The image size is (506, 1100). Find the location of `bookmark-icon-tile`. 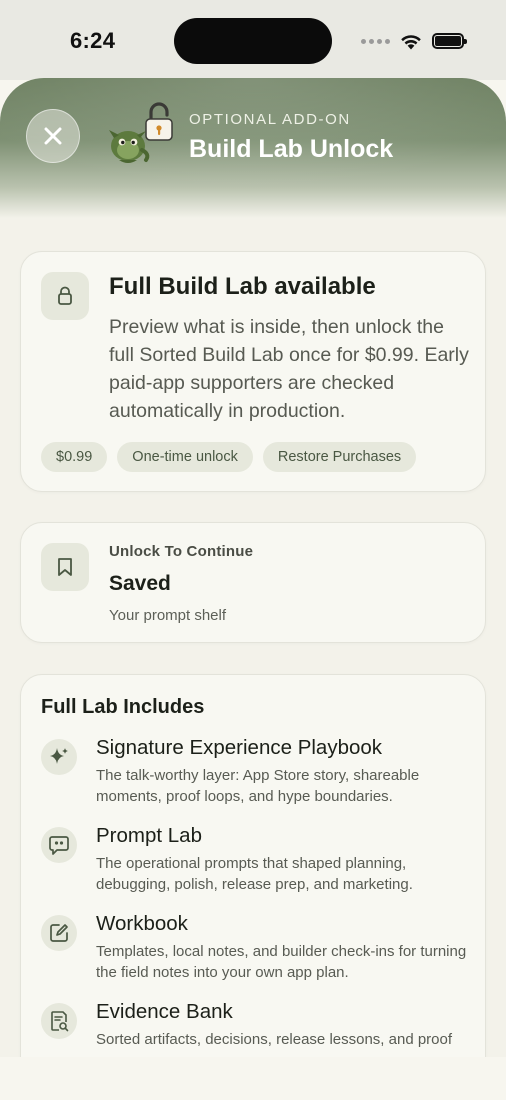

bookmark-icon-tile is located at coordinates (65, 567).